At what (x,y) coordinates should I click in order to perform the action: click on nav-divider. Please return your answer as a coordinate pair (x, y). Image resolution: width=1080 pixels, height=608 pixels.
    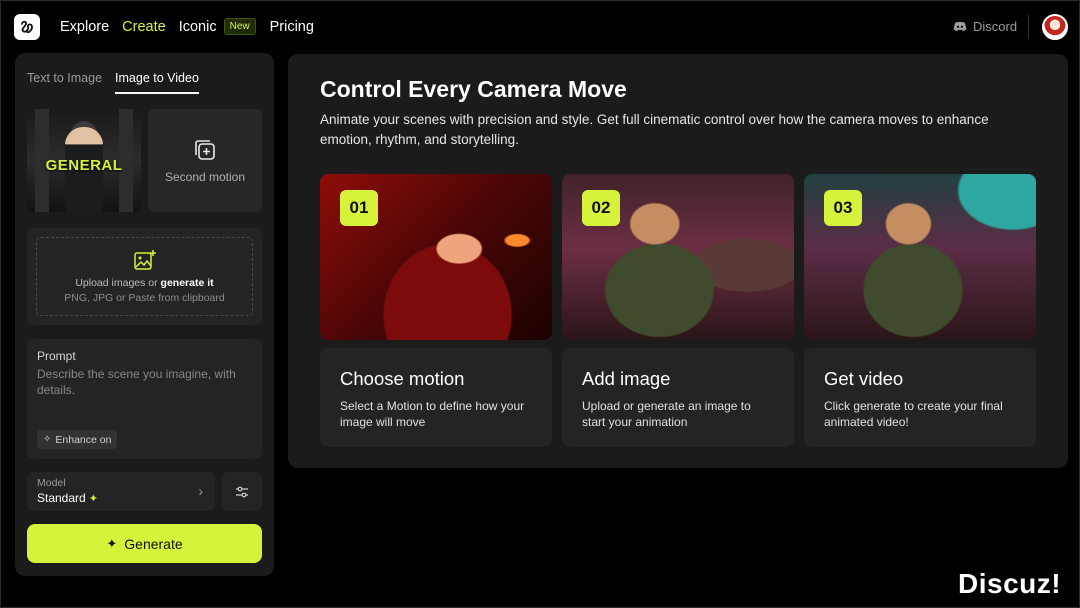
    Looking at the image, I should click on (1028, 27).